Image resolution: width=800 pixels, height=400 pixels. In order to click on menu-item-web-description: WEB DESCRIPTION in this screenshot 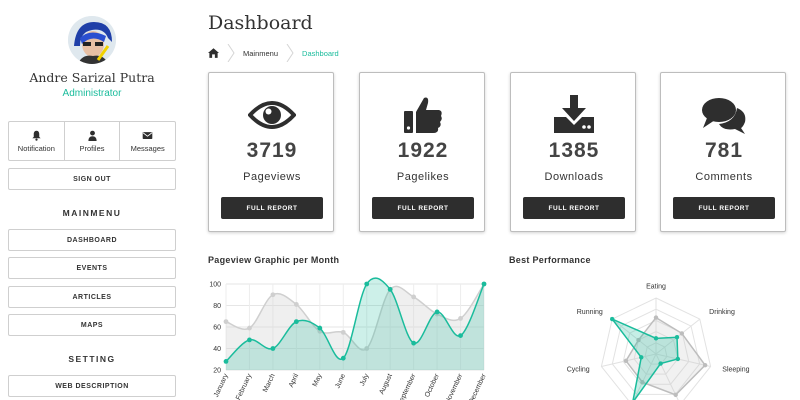, I will do `click(92, 386)`.